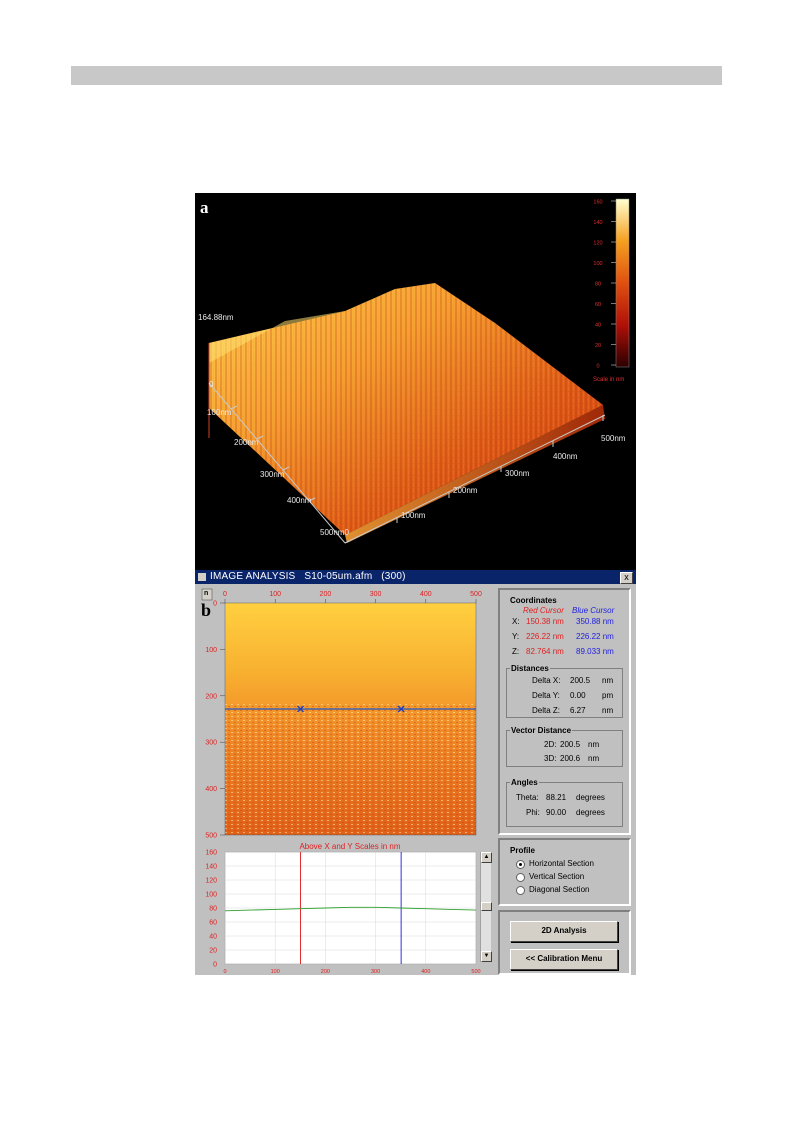 Image resolution: width=793 pixels, height=1123 pixels. What do you see at coordinates (516, 636) in the screenshot?
I see `coord-axis-label: Y:` at bounding box center [516, 636].